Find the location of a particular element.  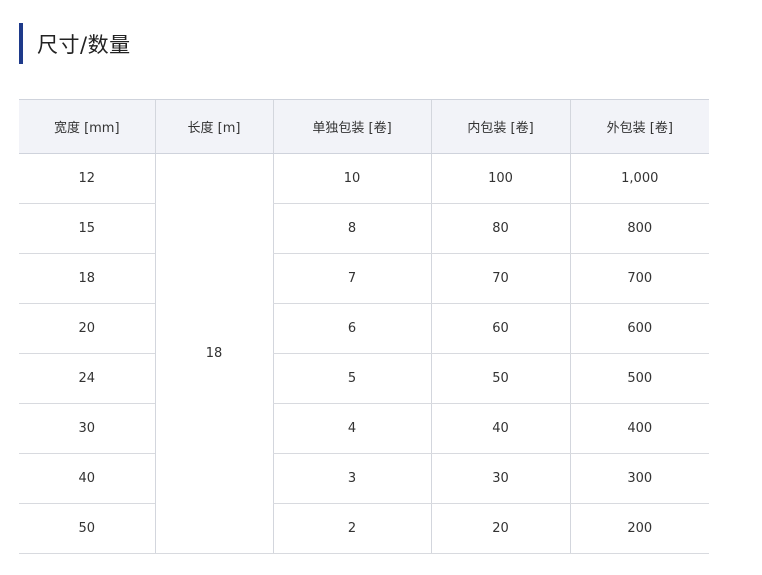

cell-width: 24 is located at coordinates (87, 378).